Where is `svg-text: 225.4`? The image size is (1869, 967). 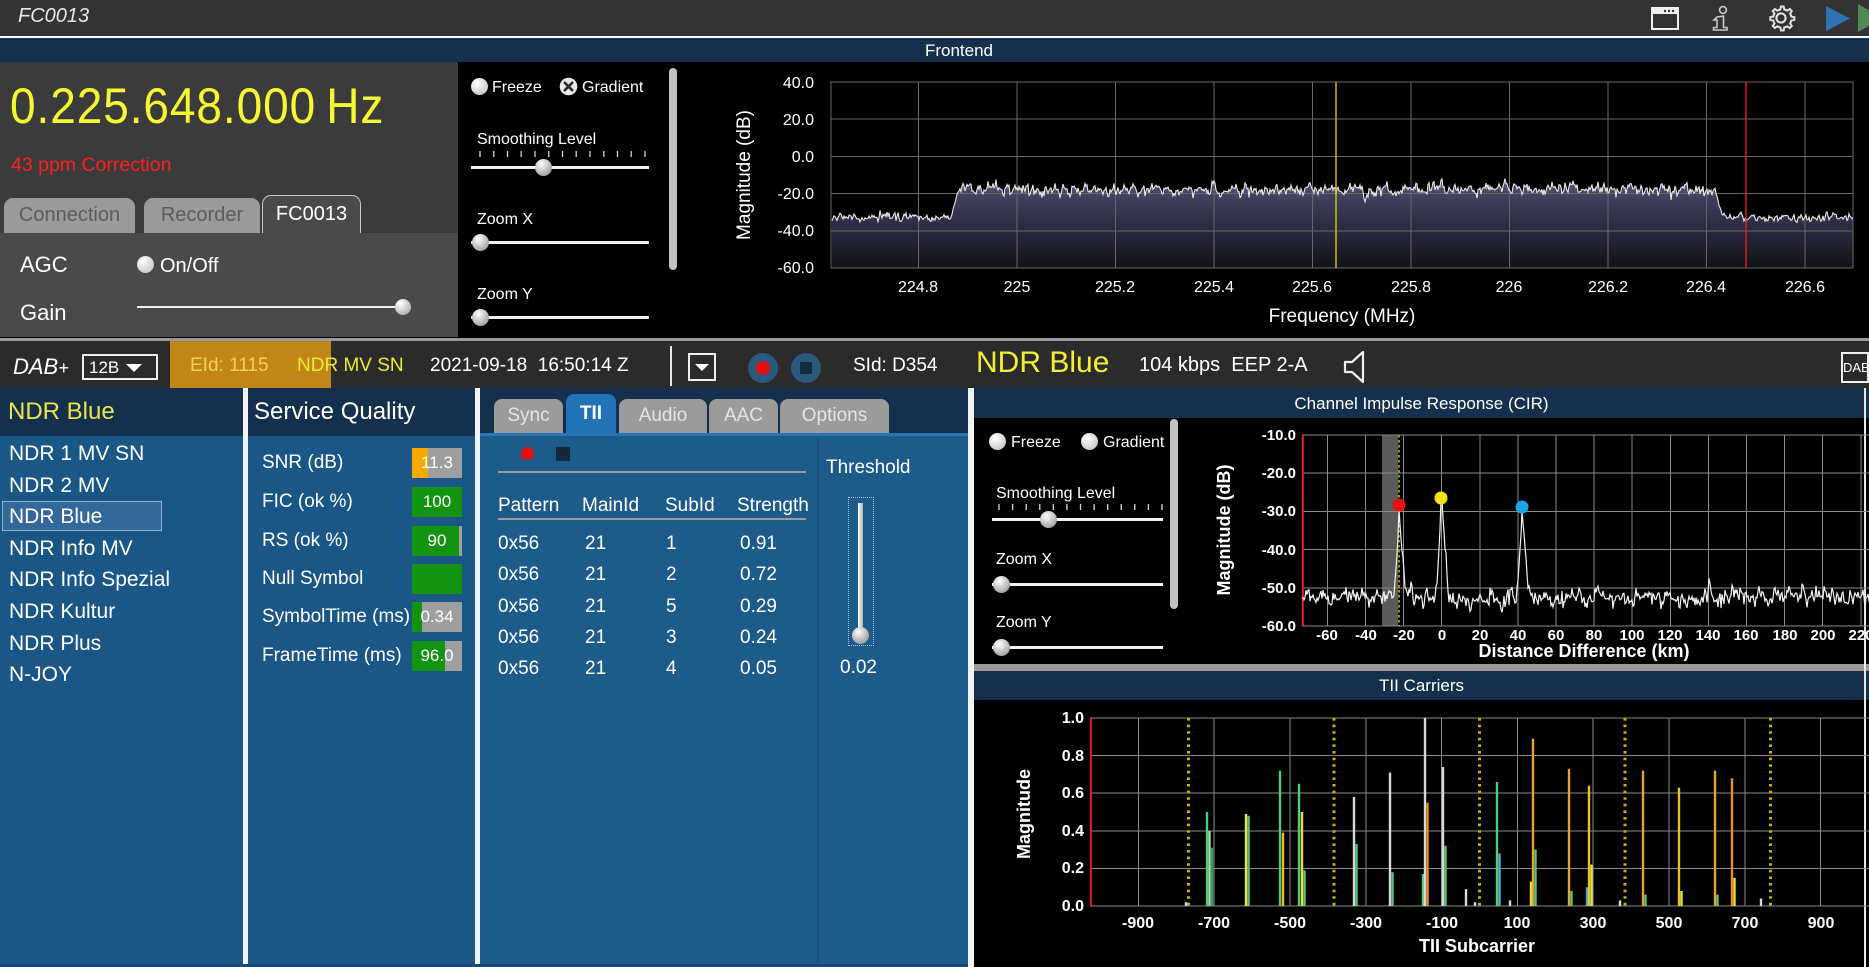 svg-text: 225.4 is located at coordinates (1214, 287).